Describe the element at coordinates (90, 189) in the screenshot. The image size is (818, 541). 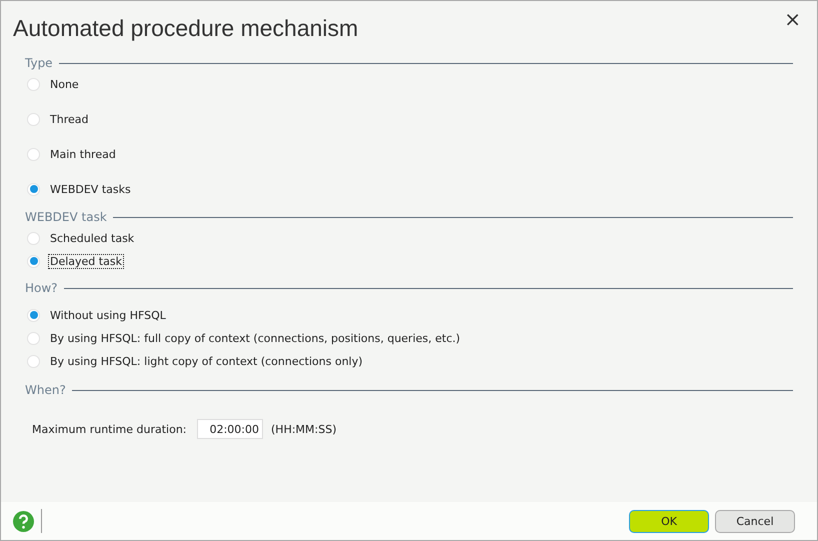
I see `radio-label: WEBDEV tasks` at that location.